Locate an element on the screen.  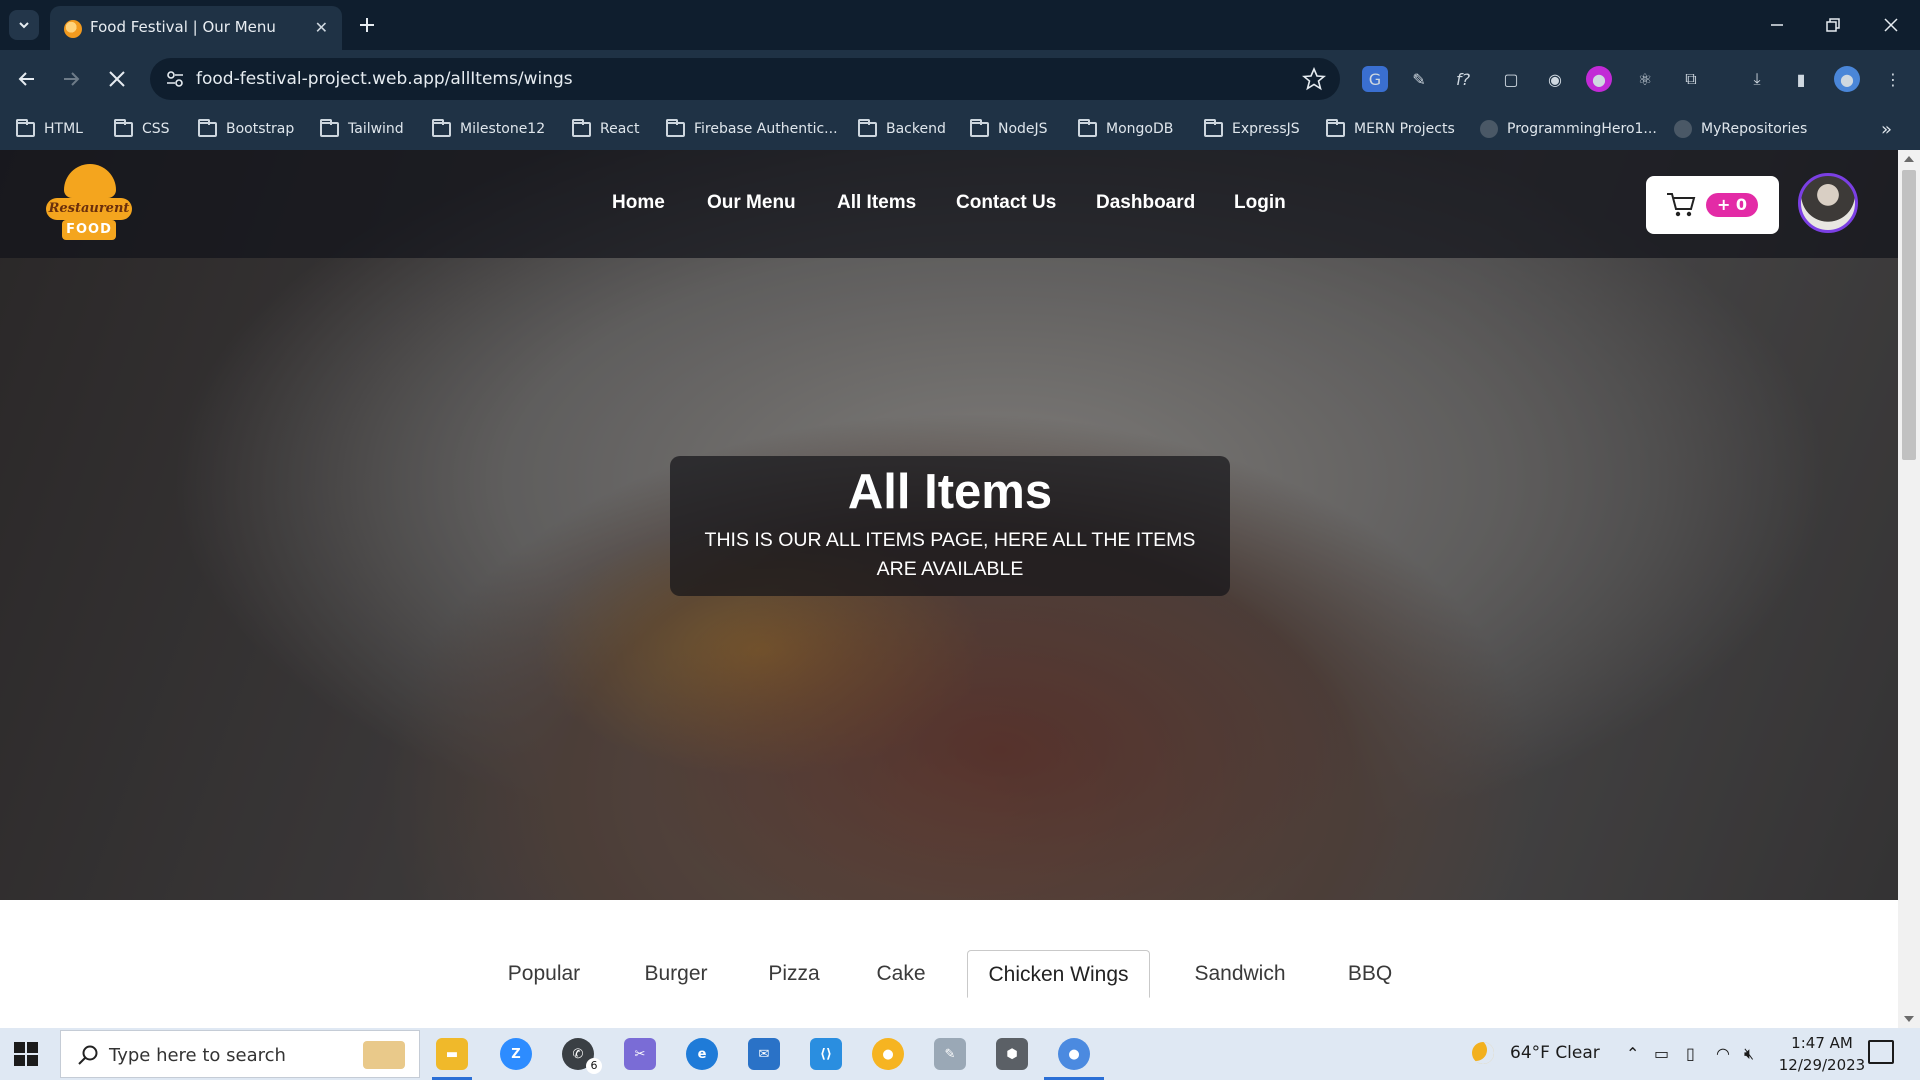
bookmark-bootstrap: Bootstrap is located at coordinates (246, 129).